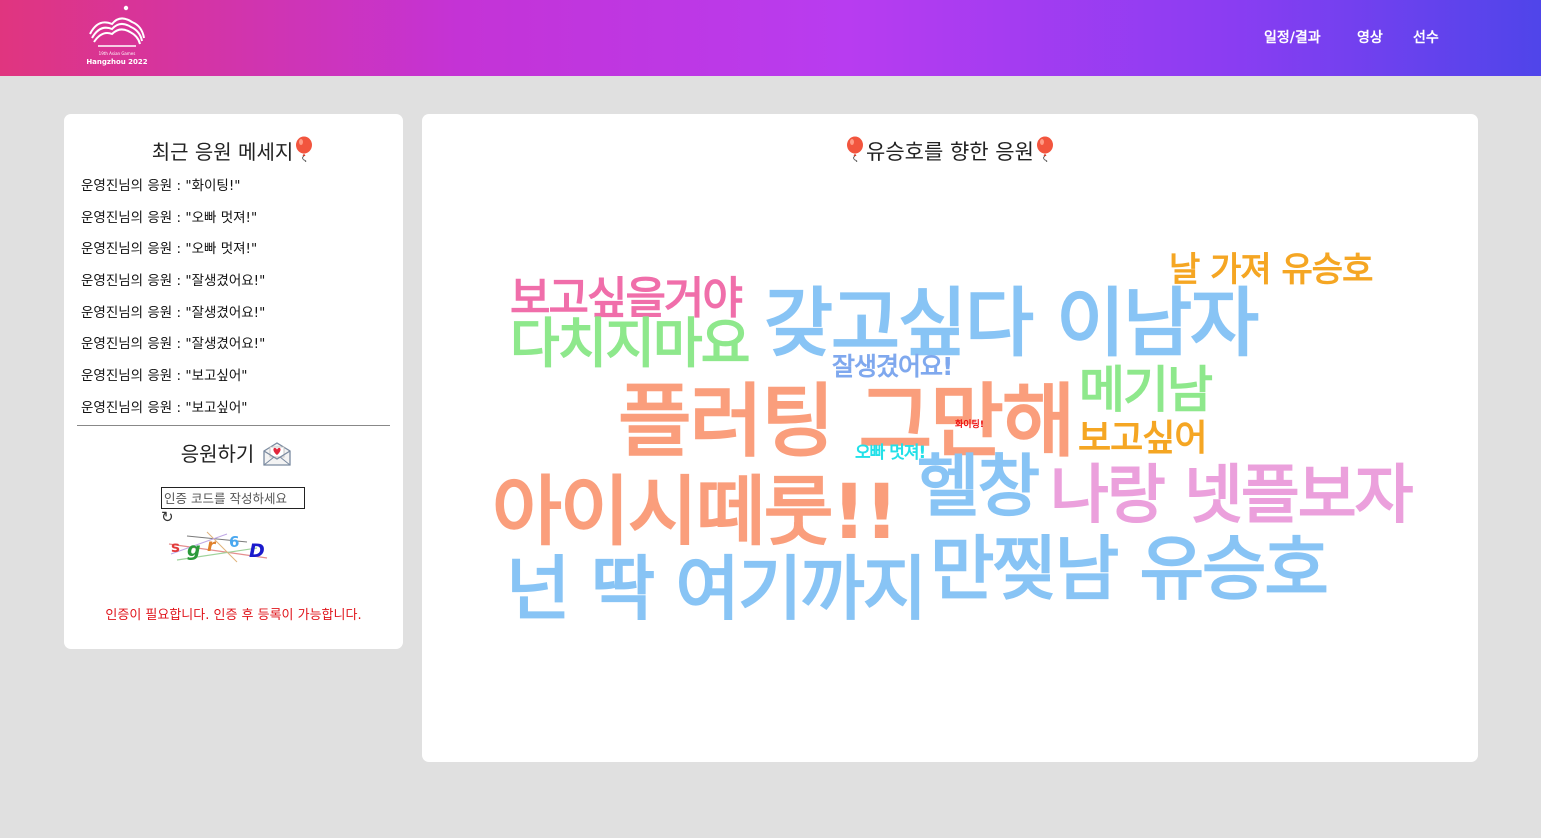  What do you see at coordinates (1129, 569) in the screenshot?
I see `cloud-word: 만찢남 유승호` at bounding box center [1129, 569].